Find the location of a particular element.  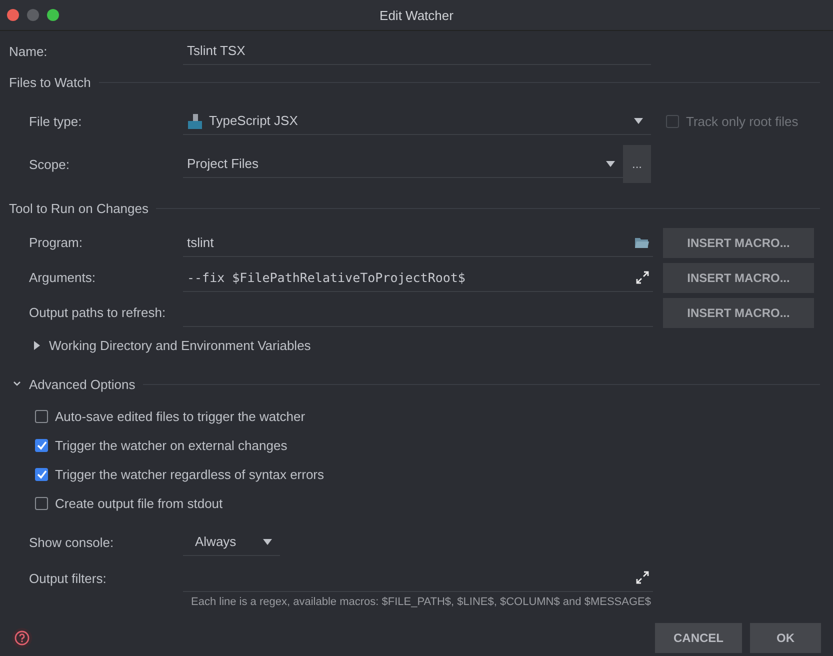

text-field: tslint is located at coordinates (418, 242).